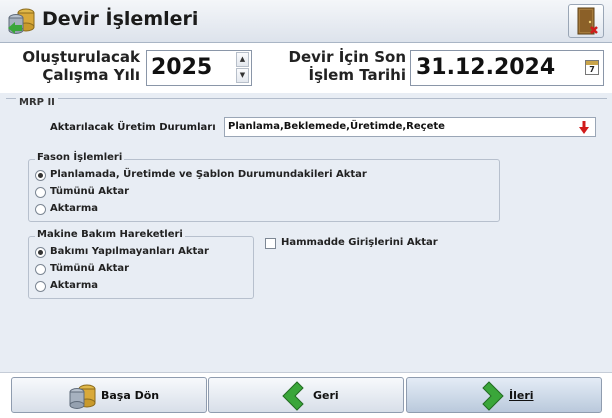  I want to click on maintenance-radio-option-1: Bakımı Yapılmayanları Aktar, so click(122, 252).